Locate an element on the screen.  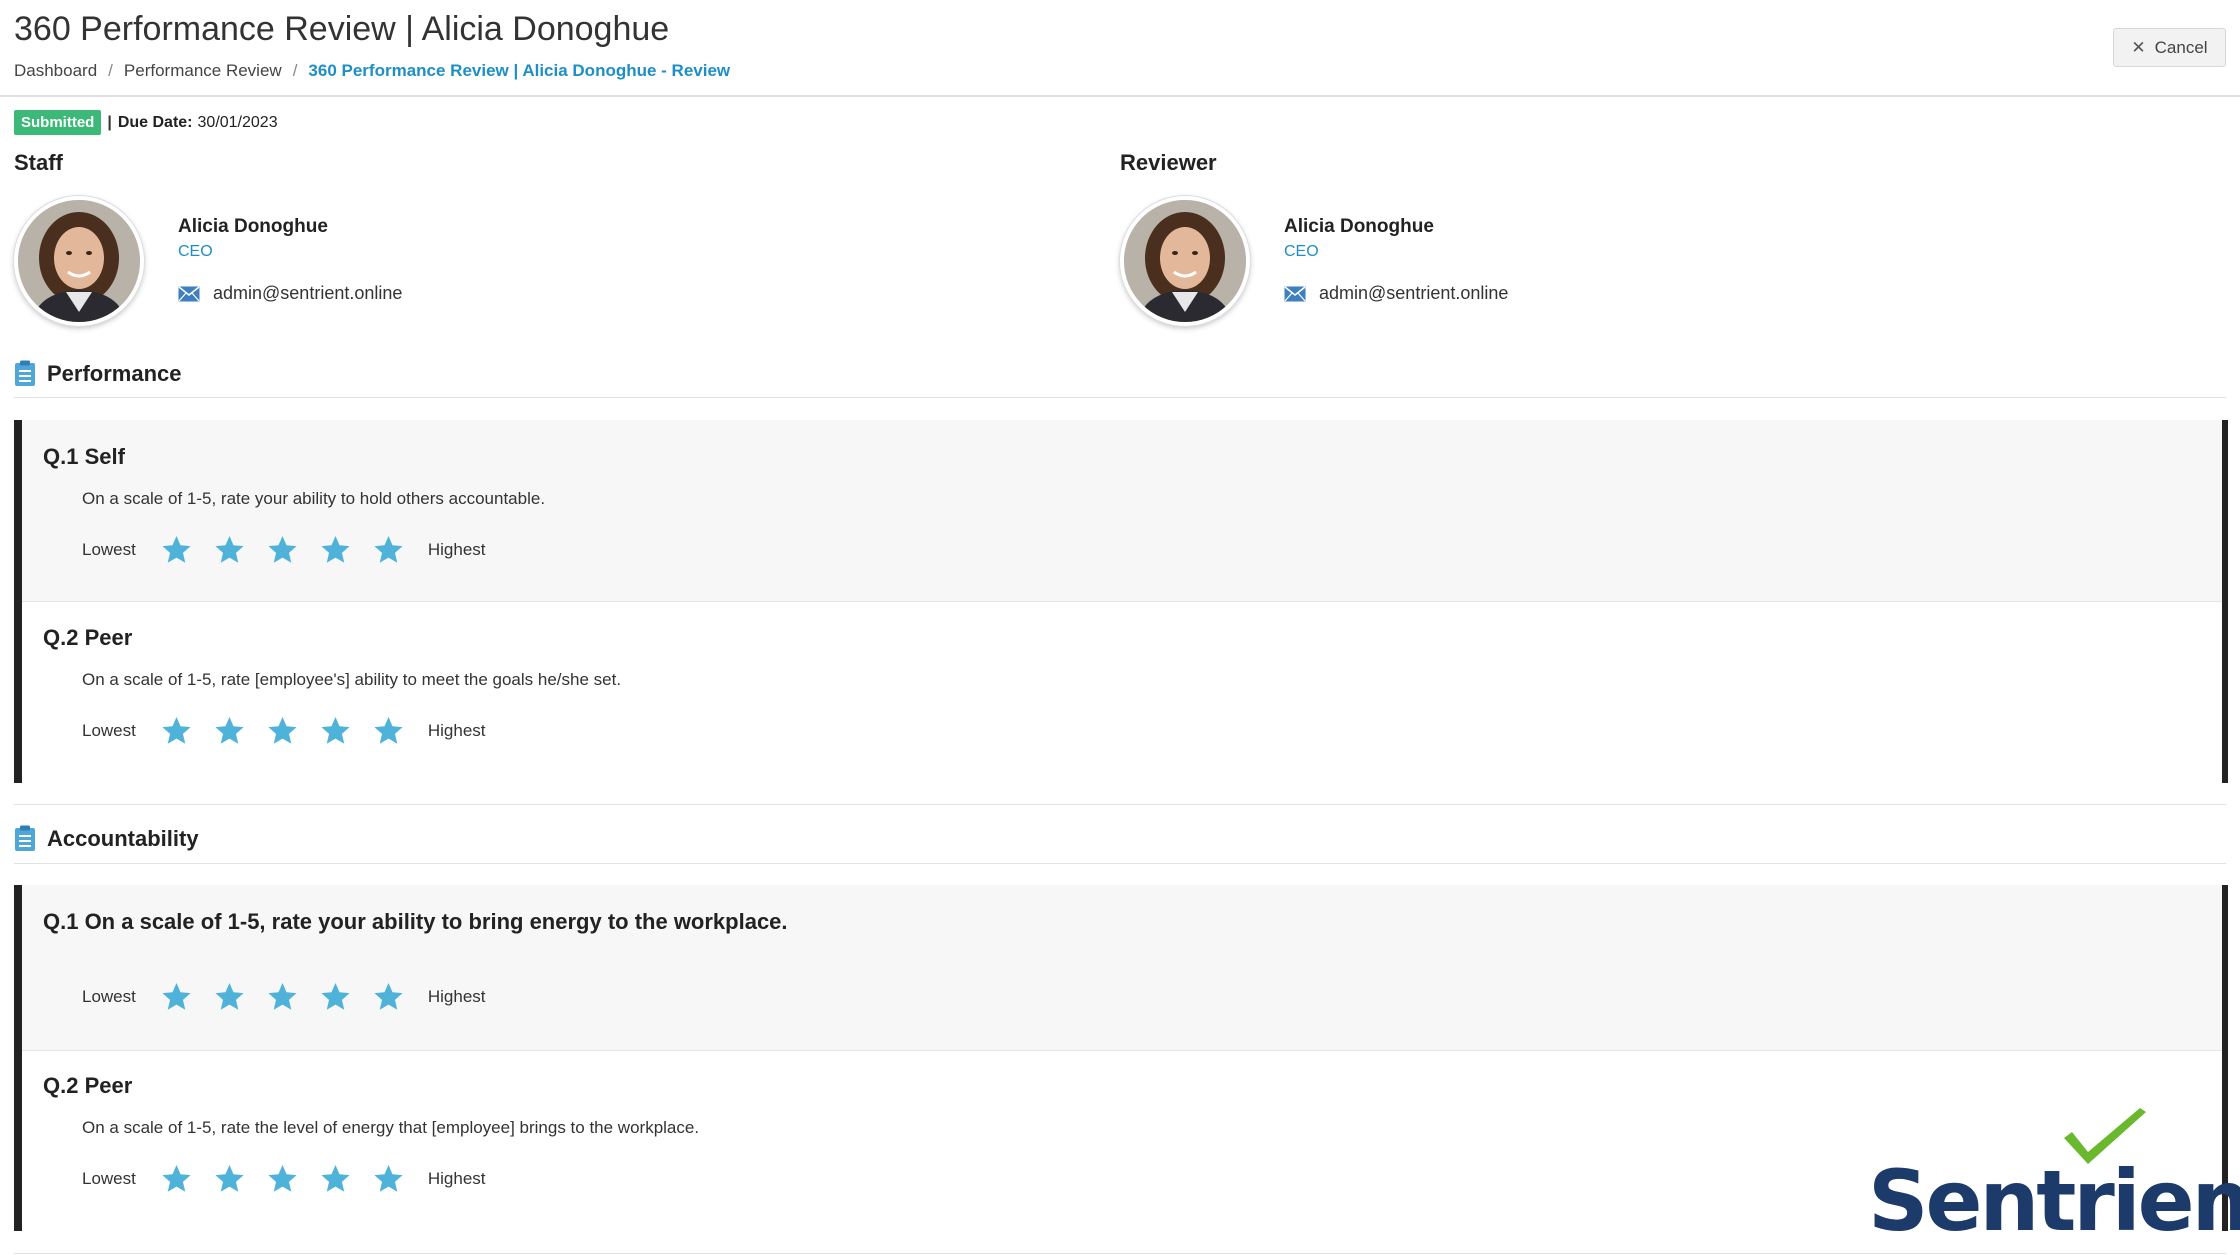
section-accountability-heading: Accountability is located at coordinates (106, 838).